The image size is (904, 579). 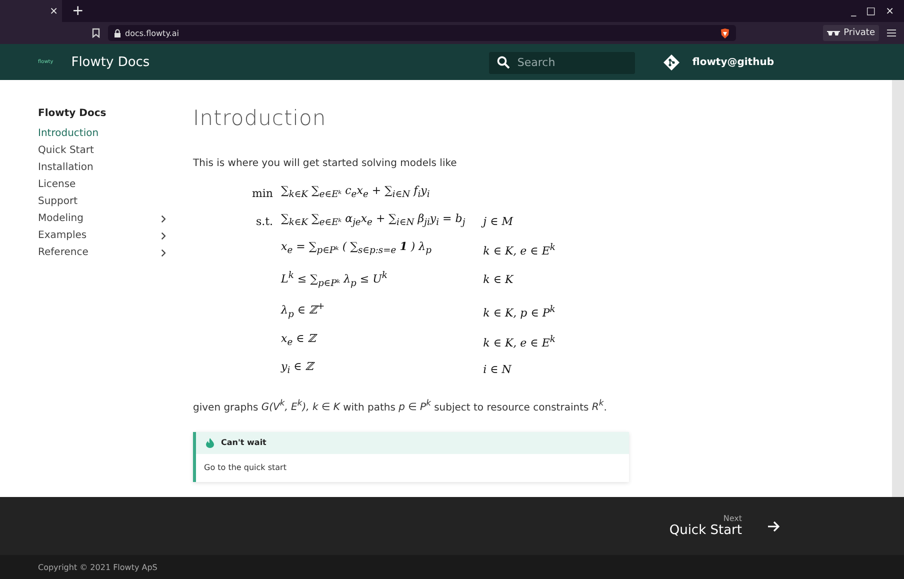 I want to click on lion-shield-icon, so click(x=725, y=33).